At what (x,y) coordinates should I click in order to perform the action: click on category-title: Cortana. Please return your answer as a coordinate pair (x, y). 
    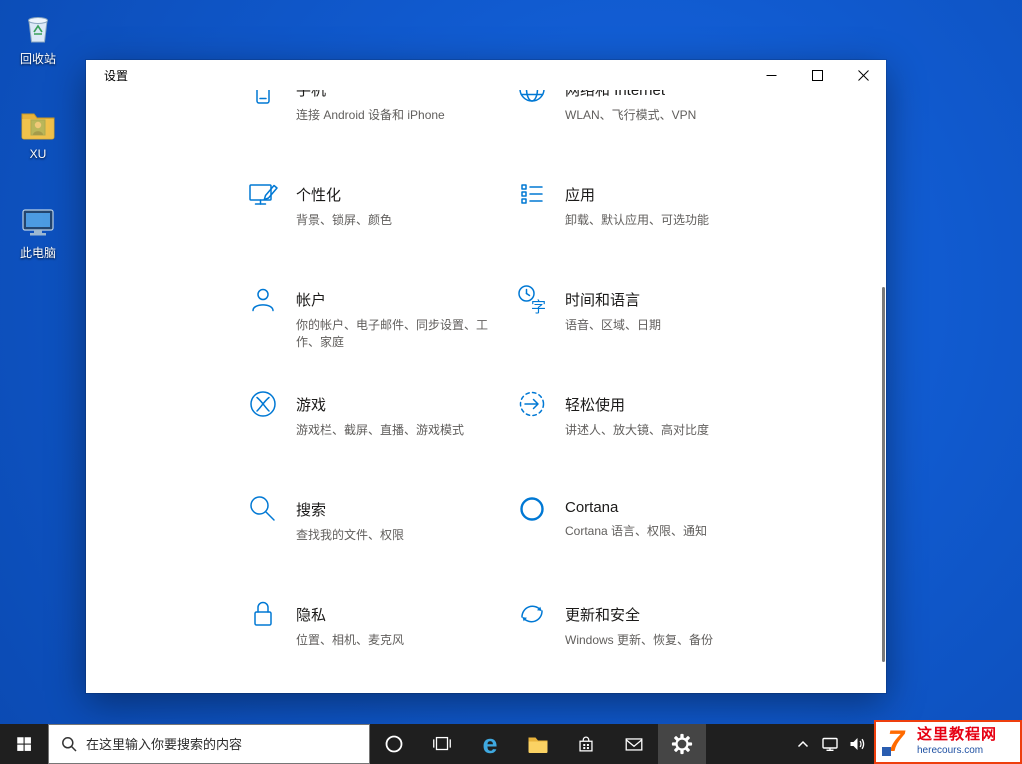
    Looking at the image, I should click on (592, 507).